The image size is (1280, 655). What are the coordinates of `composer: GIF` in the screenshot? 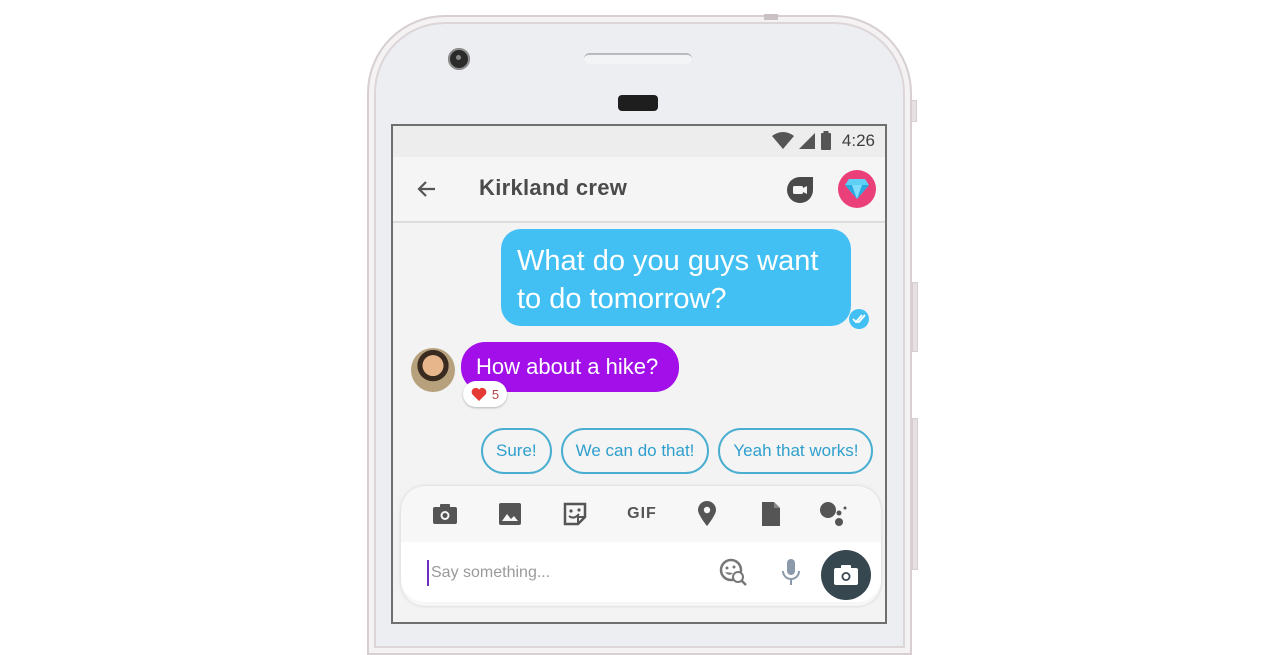 It's located at (641, 546).